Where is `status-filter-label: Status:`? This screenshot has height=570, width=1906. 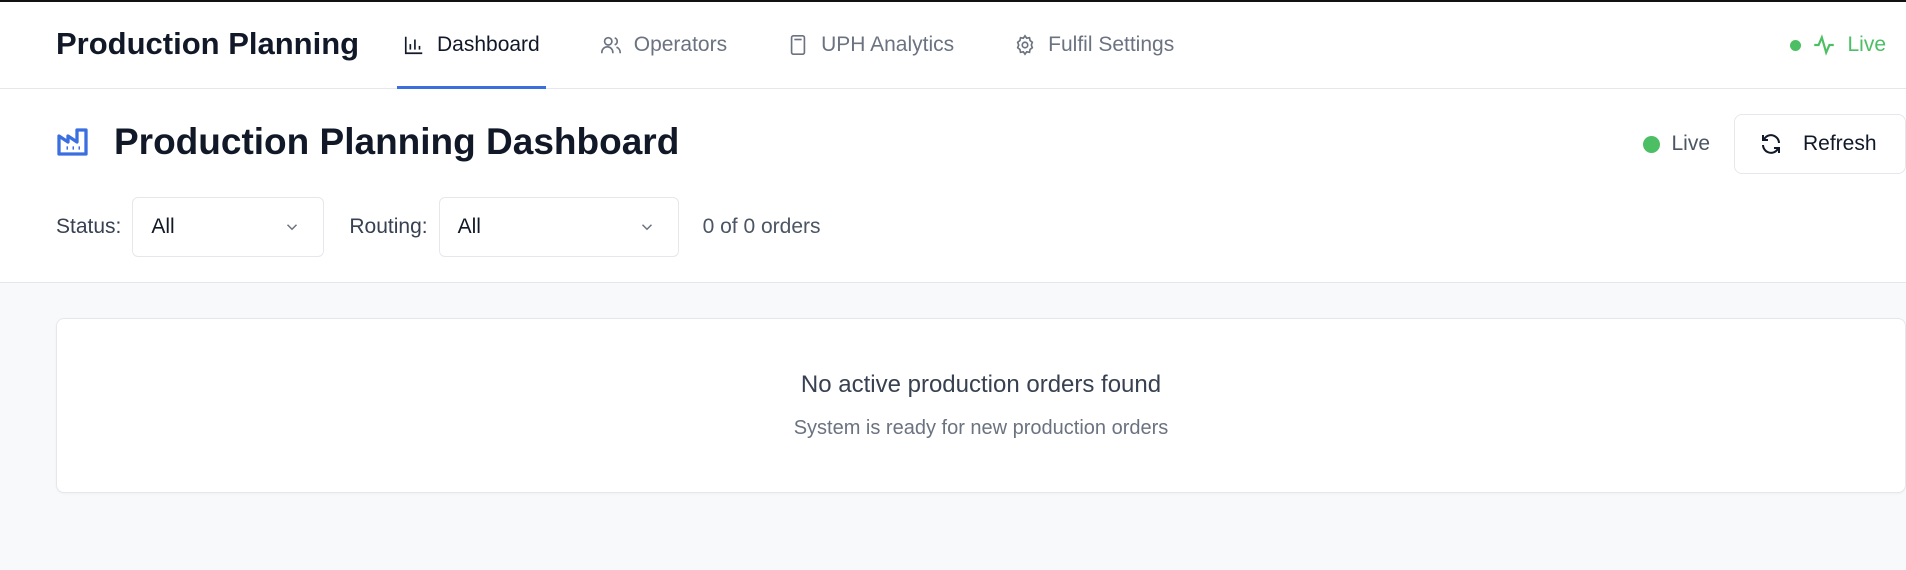
status-filter-label: Status: is located at coordinates (89, 226).